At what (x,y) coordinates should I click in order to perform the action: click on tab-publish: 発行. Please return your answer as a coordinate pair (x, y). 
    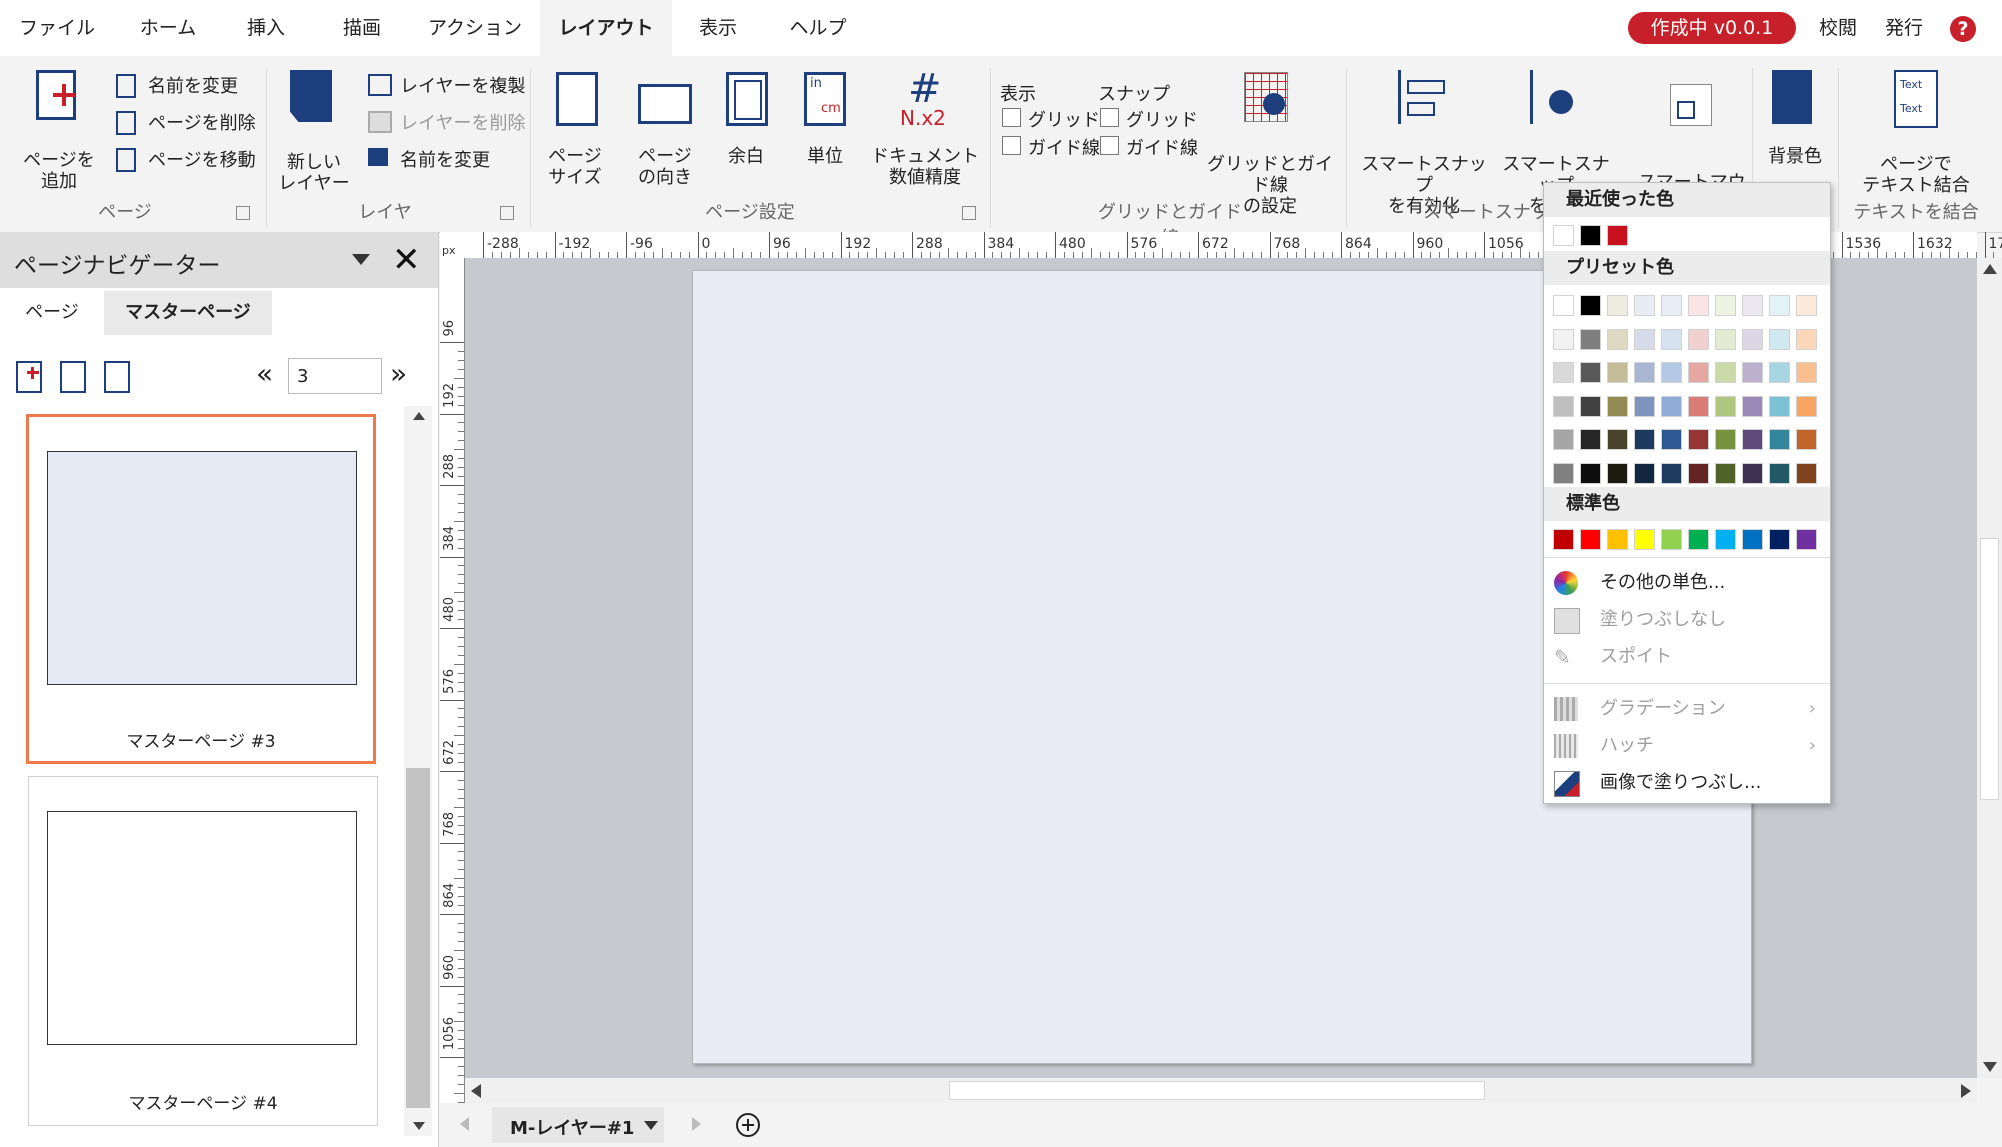
    Looking at the image, I should click on (1904, 28).